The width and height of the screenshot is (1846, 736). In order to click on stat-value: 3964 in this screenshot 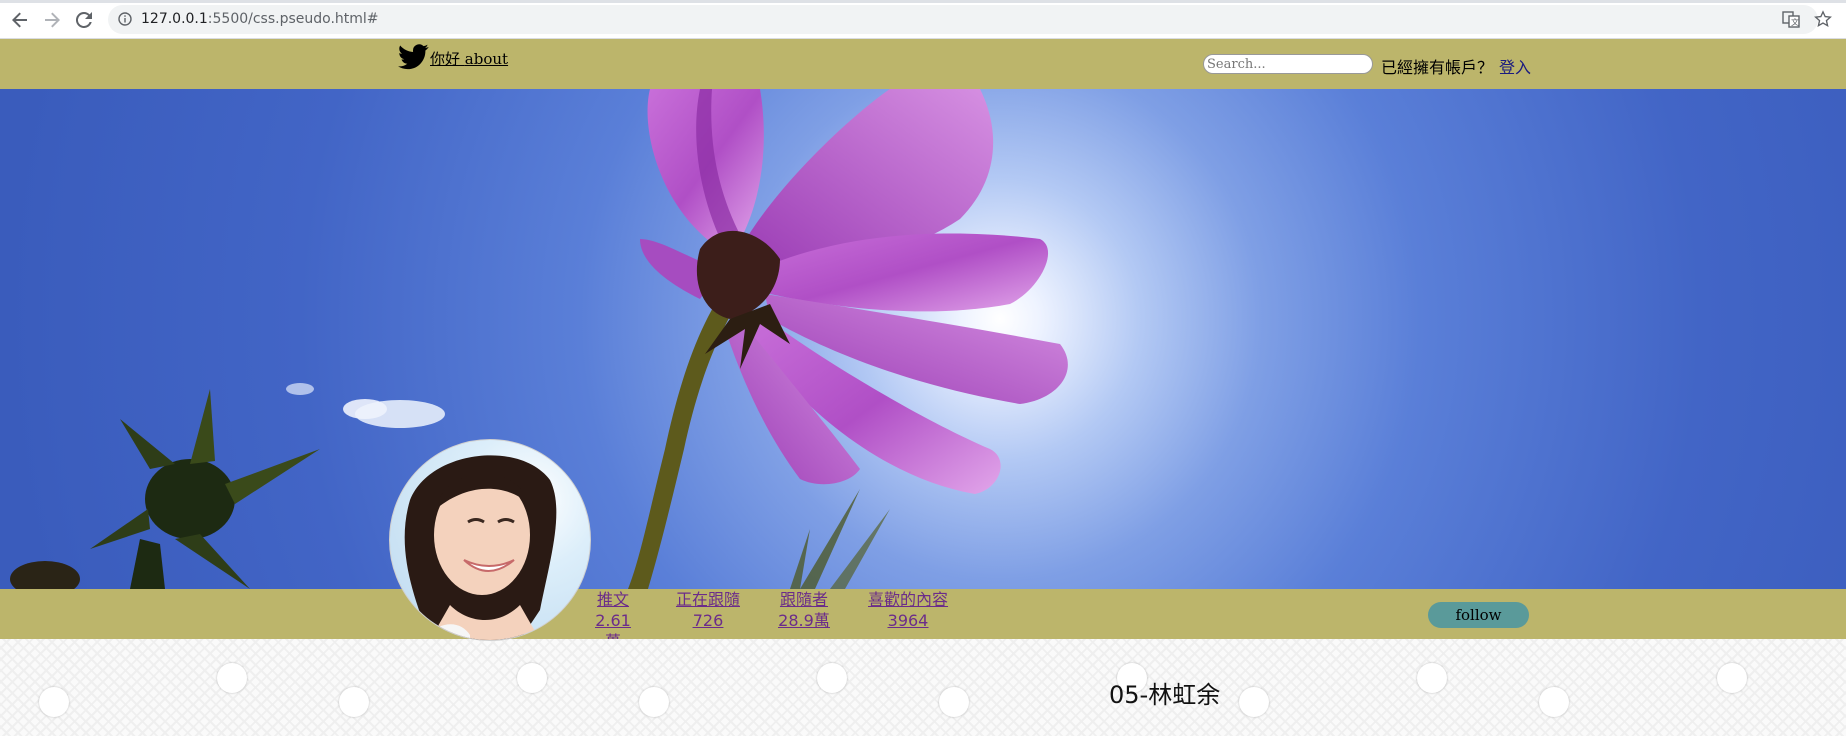, I will do `click(908, 620)`.